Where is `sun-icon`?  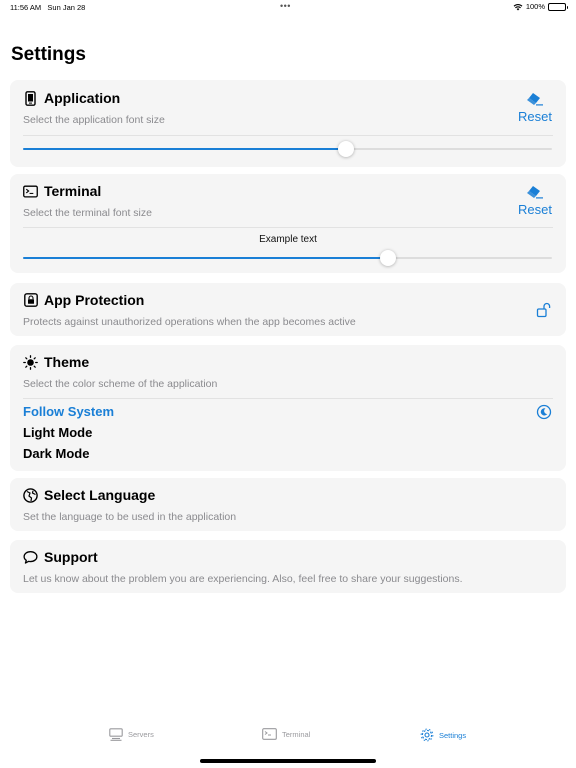 sun-icon is located at coordinates (30, 362).